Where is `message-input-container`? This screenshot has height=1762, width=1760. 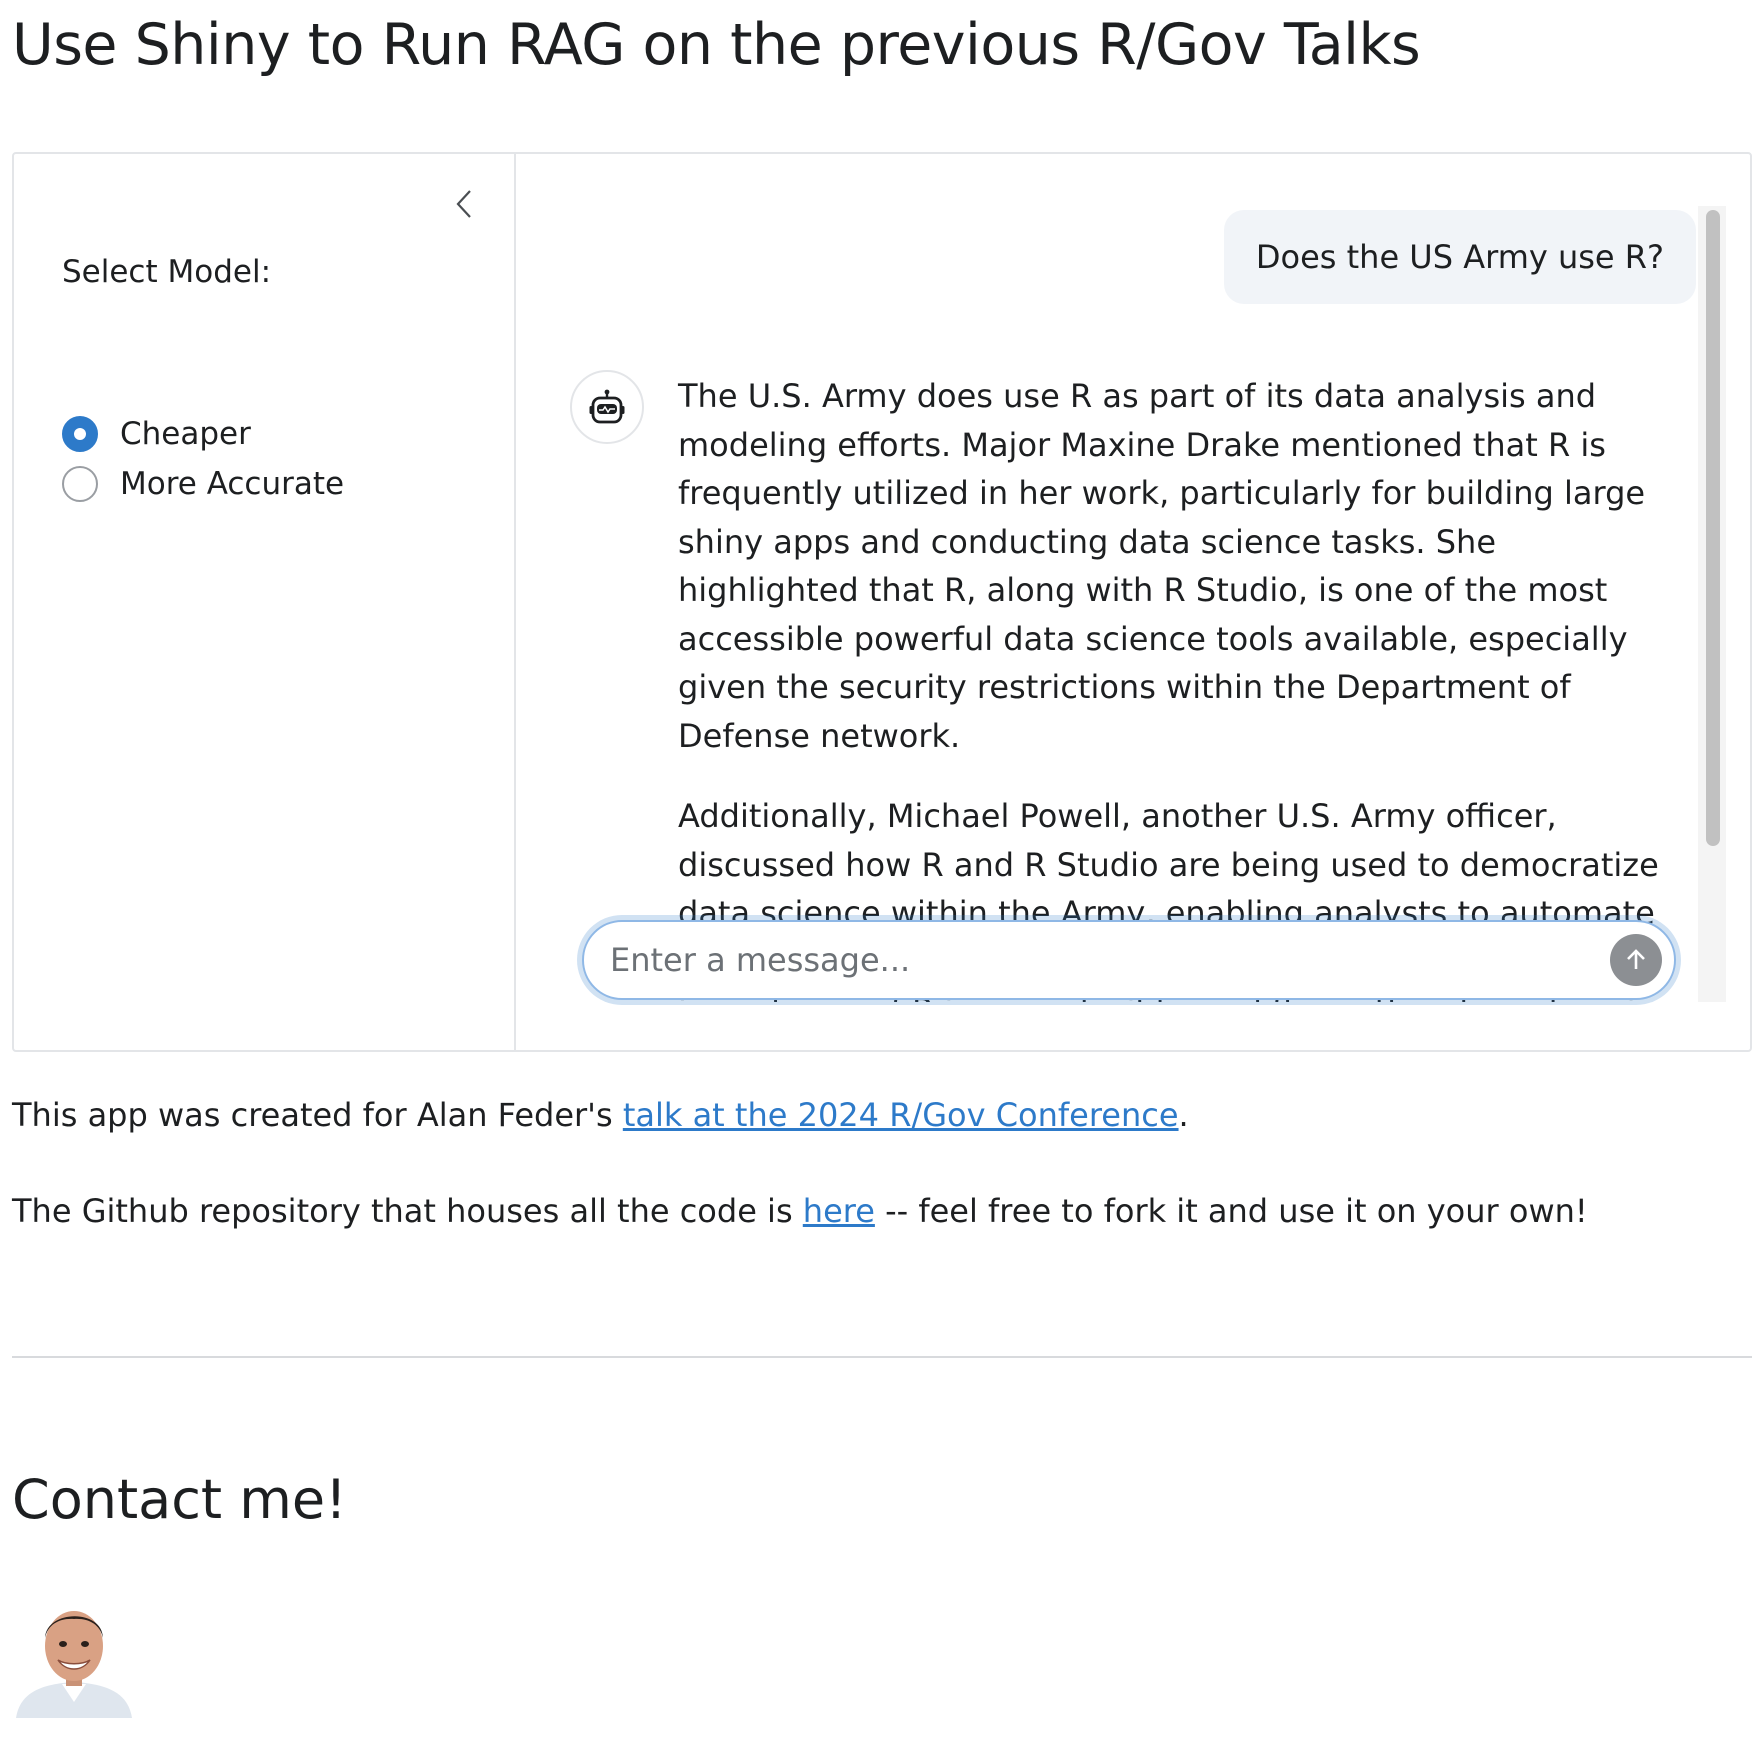
message-input-container is located at coordinates (1129, 960).